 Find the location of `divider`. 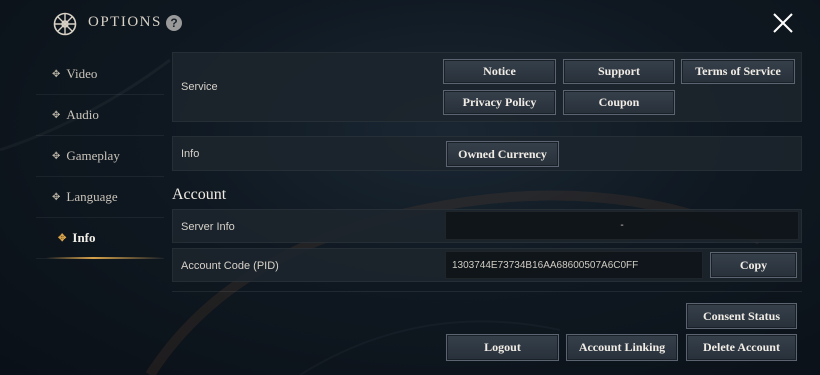

divider is located at coordinates (487, 291).